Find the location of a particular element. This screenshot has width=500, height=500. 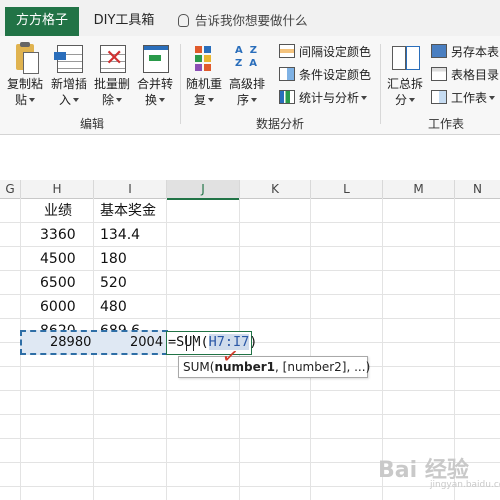

table-cell: 134.4 is located at coordinates (120, 235).